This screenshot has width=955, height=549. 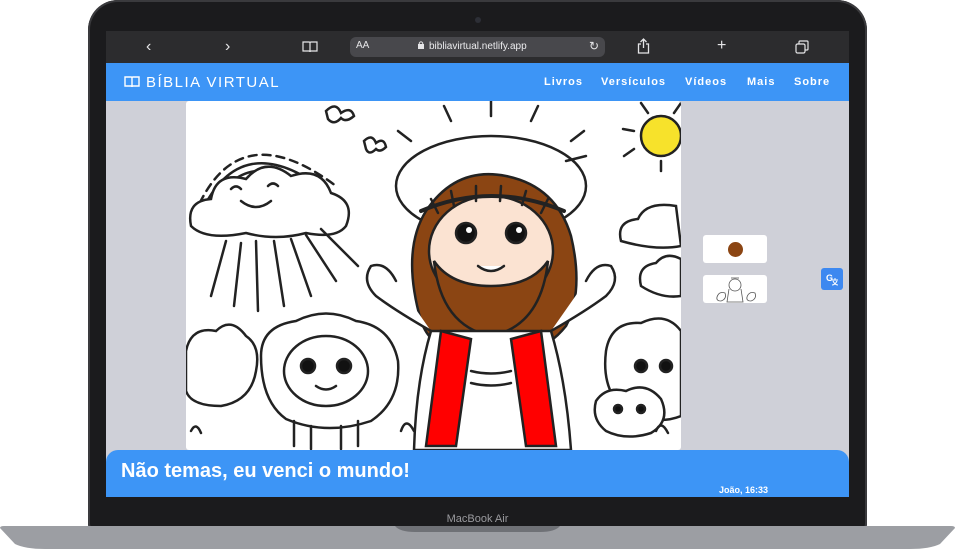 I want to click on nav-link-videos: Vídeos, so click(x=706, y=82).